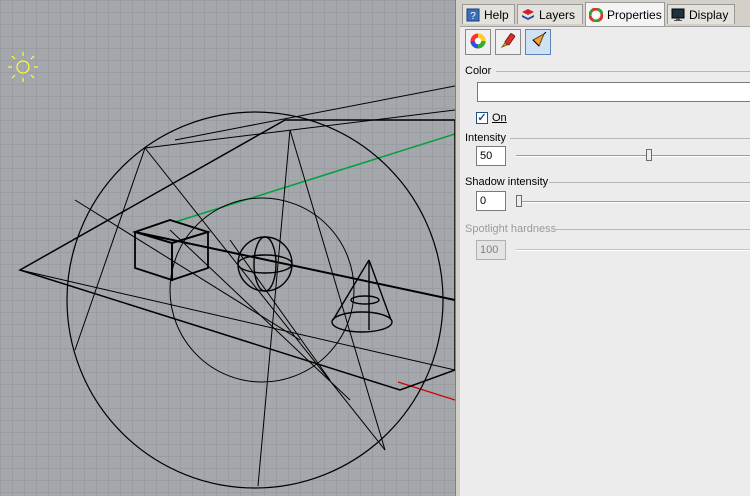 The width and height of the screenshot is (750, 496). I want to click on y-axis-line, so click(314, 178).